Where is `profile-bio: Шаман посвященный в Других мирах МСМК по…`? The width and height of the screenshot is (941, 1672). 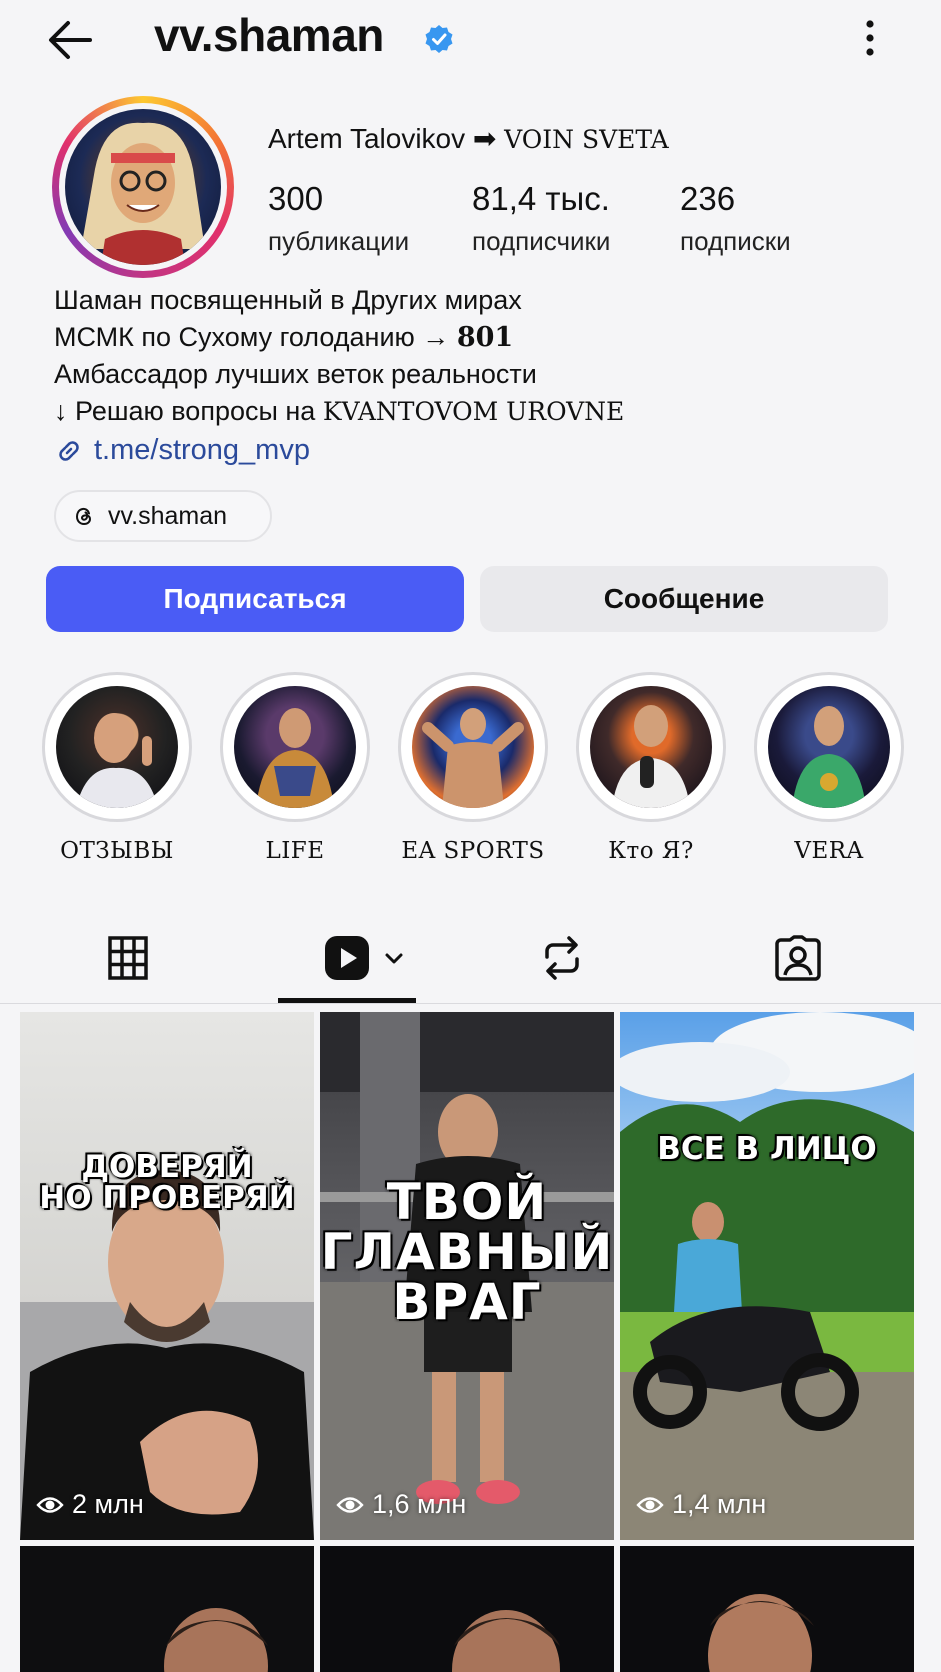 profile-bio: Шаман посвященный в Других мирах МСМК по… is located at coordinates (339, 356).